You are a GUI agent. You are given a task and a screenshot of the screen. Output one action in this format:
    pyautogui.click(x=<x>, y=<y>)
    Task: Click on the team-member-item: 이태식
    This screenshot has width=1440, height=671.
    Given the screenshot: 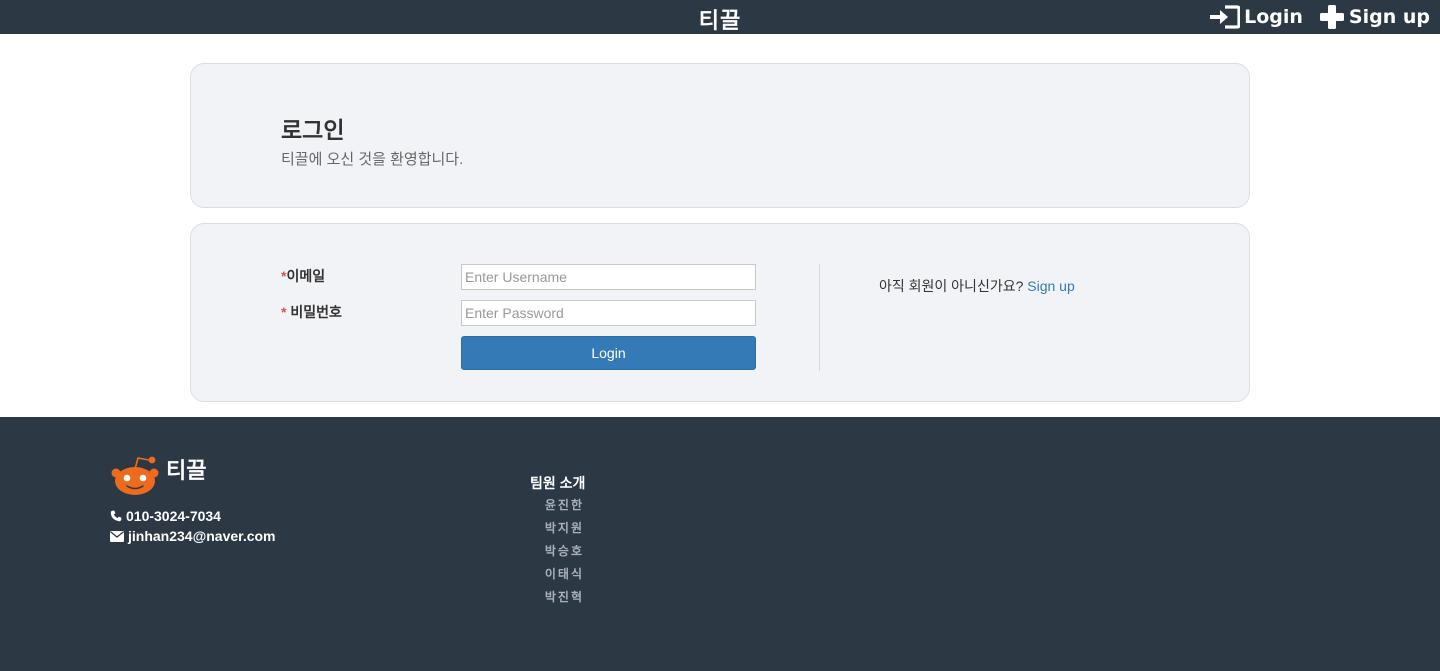 What is the action you would take?
    pyautogui.click(x=564, y=574)
    